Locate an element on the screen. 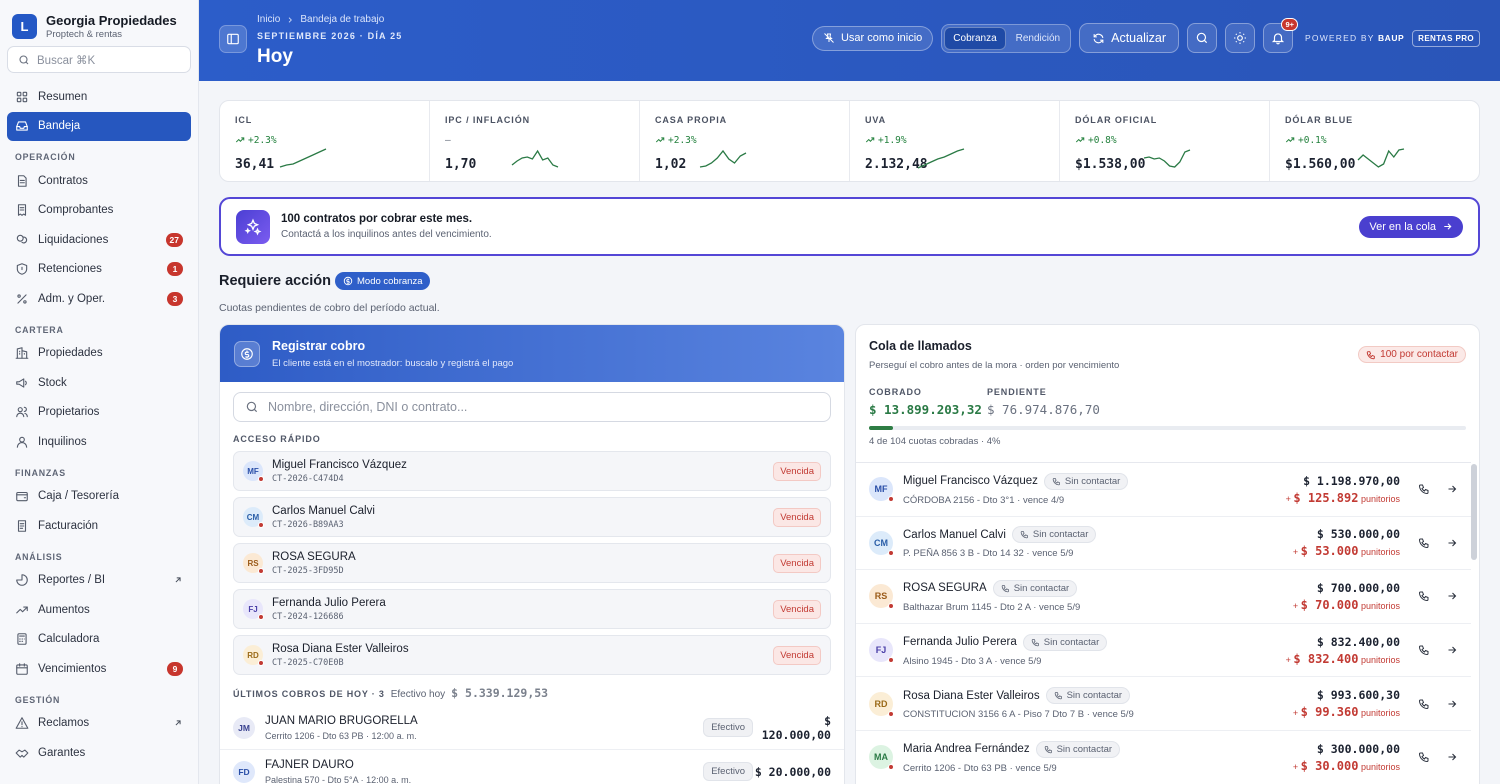 The height and width of the screenshot is (784, 1500). breadcrumb-home: Inicio is located at coordinates (268, 19).